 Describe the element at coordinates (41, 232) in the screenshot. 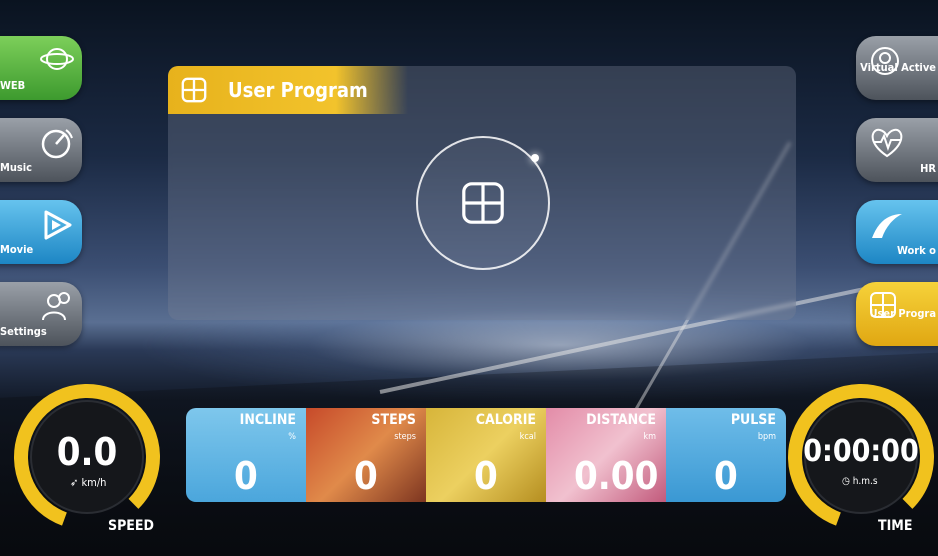

I see `movie-button: Movie` at that location.